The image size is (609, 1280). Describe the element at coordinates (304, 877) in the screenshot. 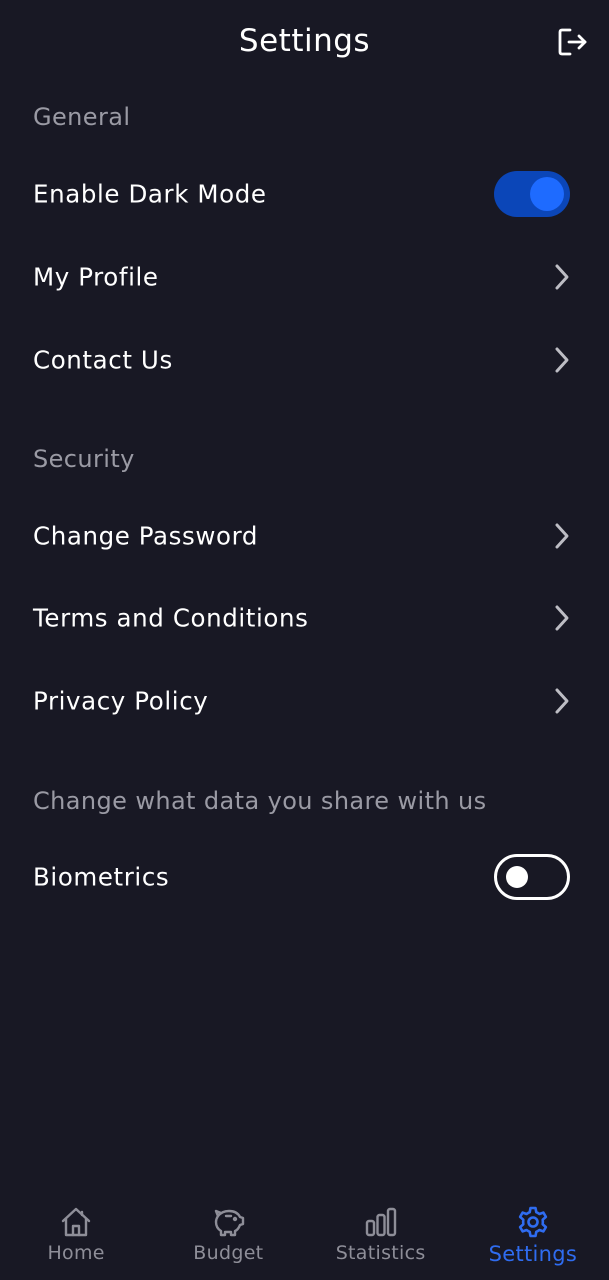

I see `biometrics-row: Biometrics` at that location.